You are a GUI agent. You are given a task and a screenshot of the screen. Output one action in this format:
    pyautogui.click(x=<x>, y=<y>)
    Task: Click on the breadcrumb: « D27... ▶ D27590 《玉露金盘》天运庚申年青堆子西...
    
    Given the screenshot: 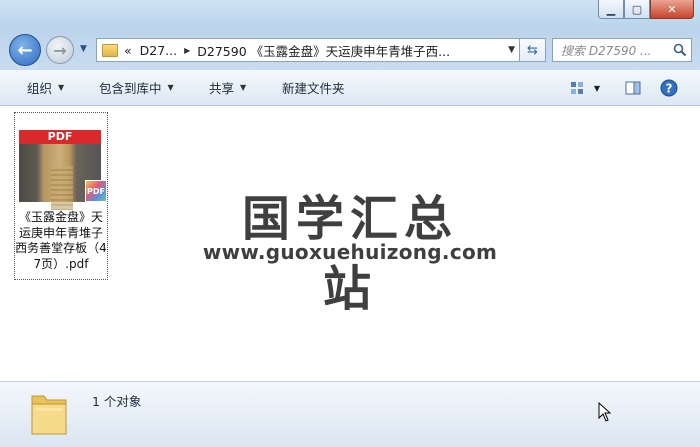 What is the action you would take?
    pyautogui.click(x=287, y=50)
    